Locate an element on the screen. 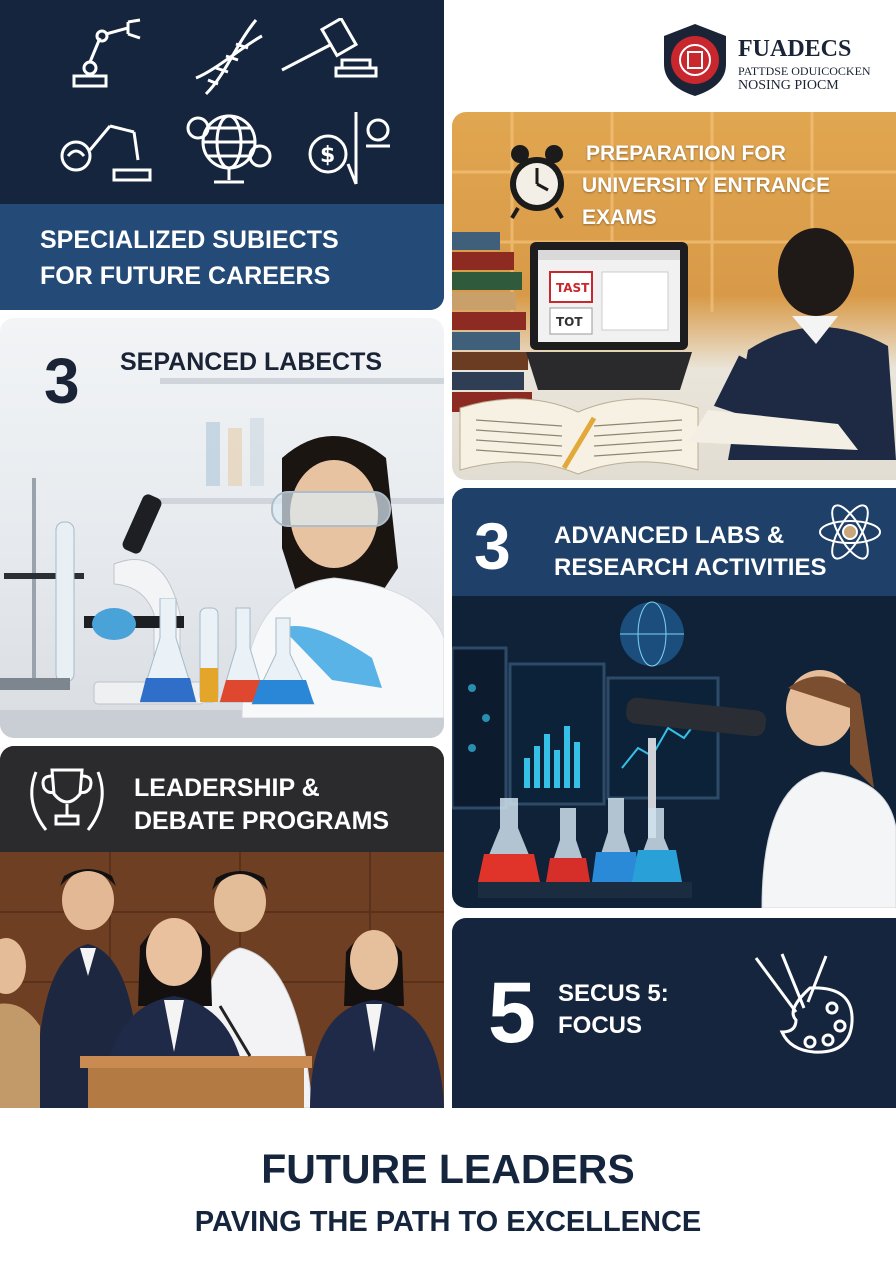  focus-title: SECUS 5: FOCUS is located at coordinates (613, 1009).